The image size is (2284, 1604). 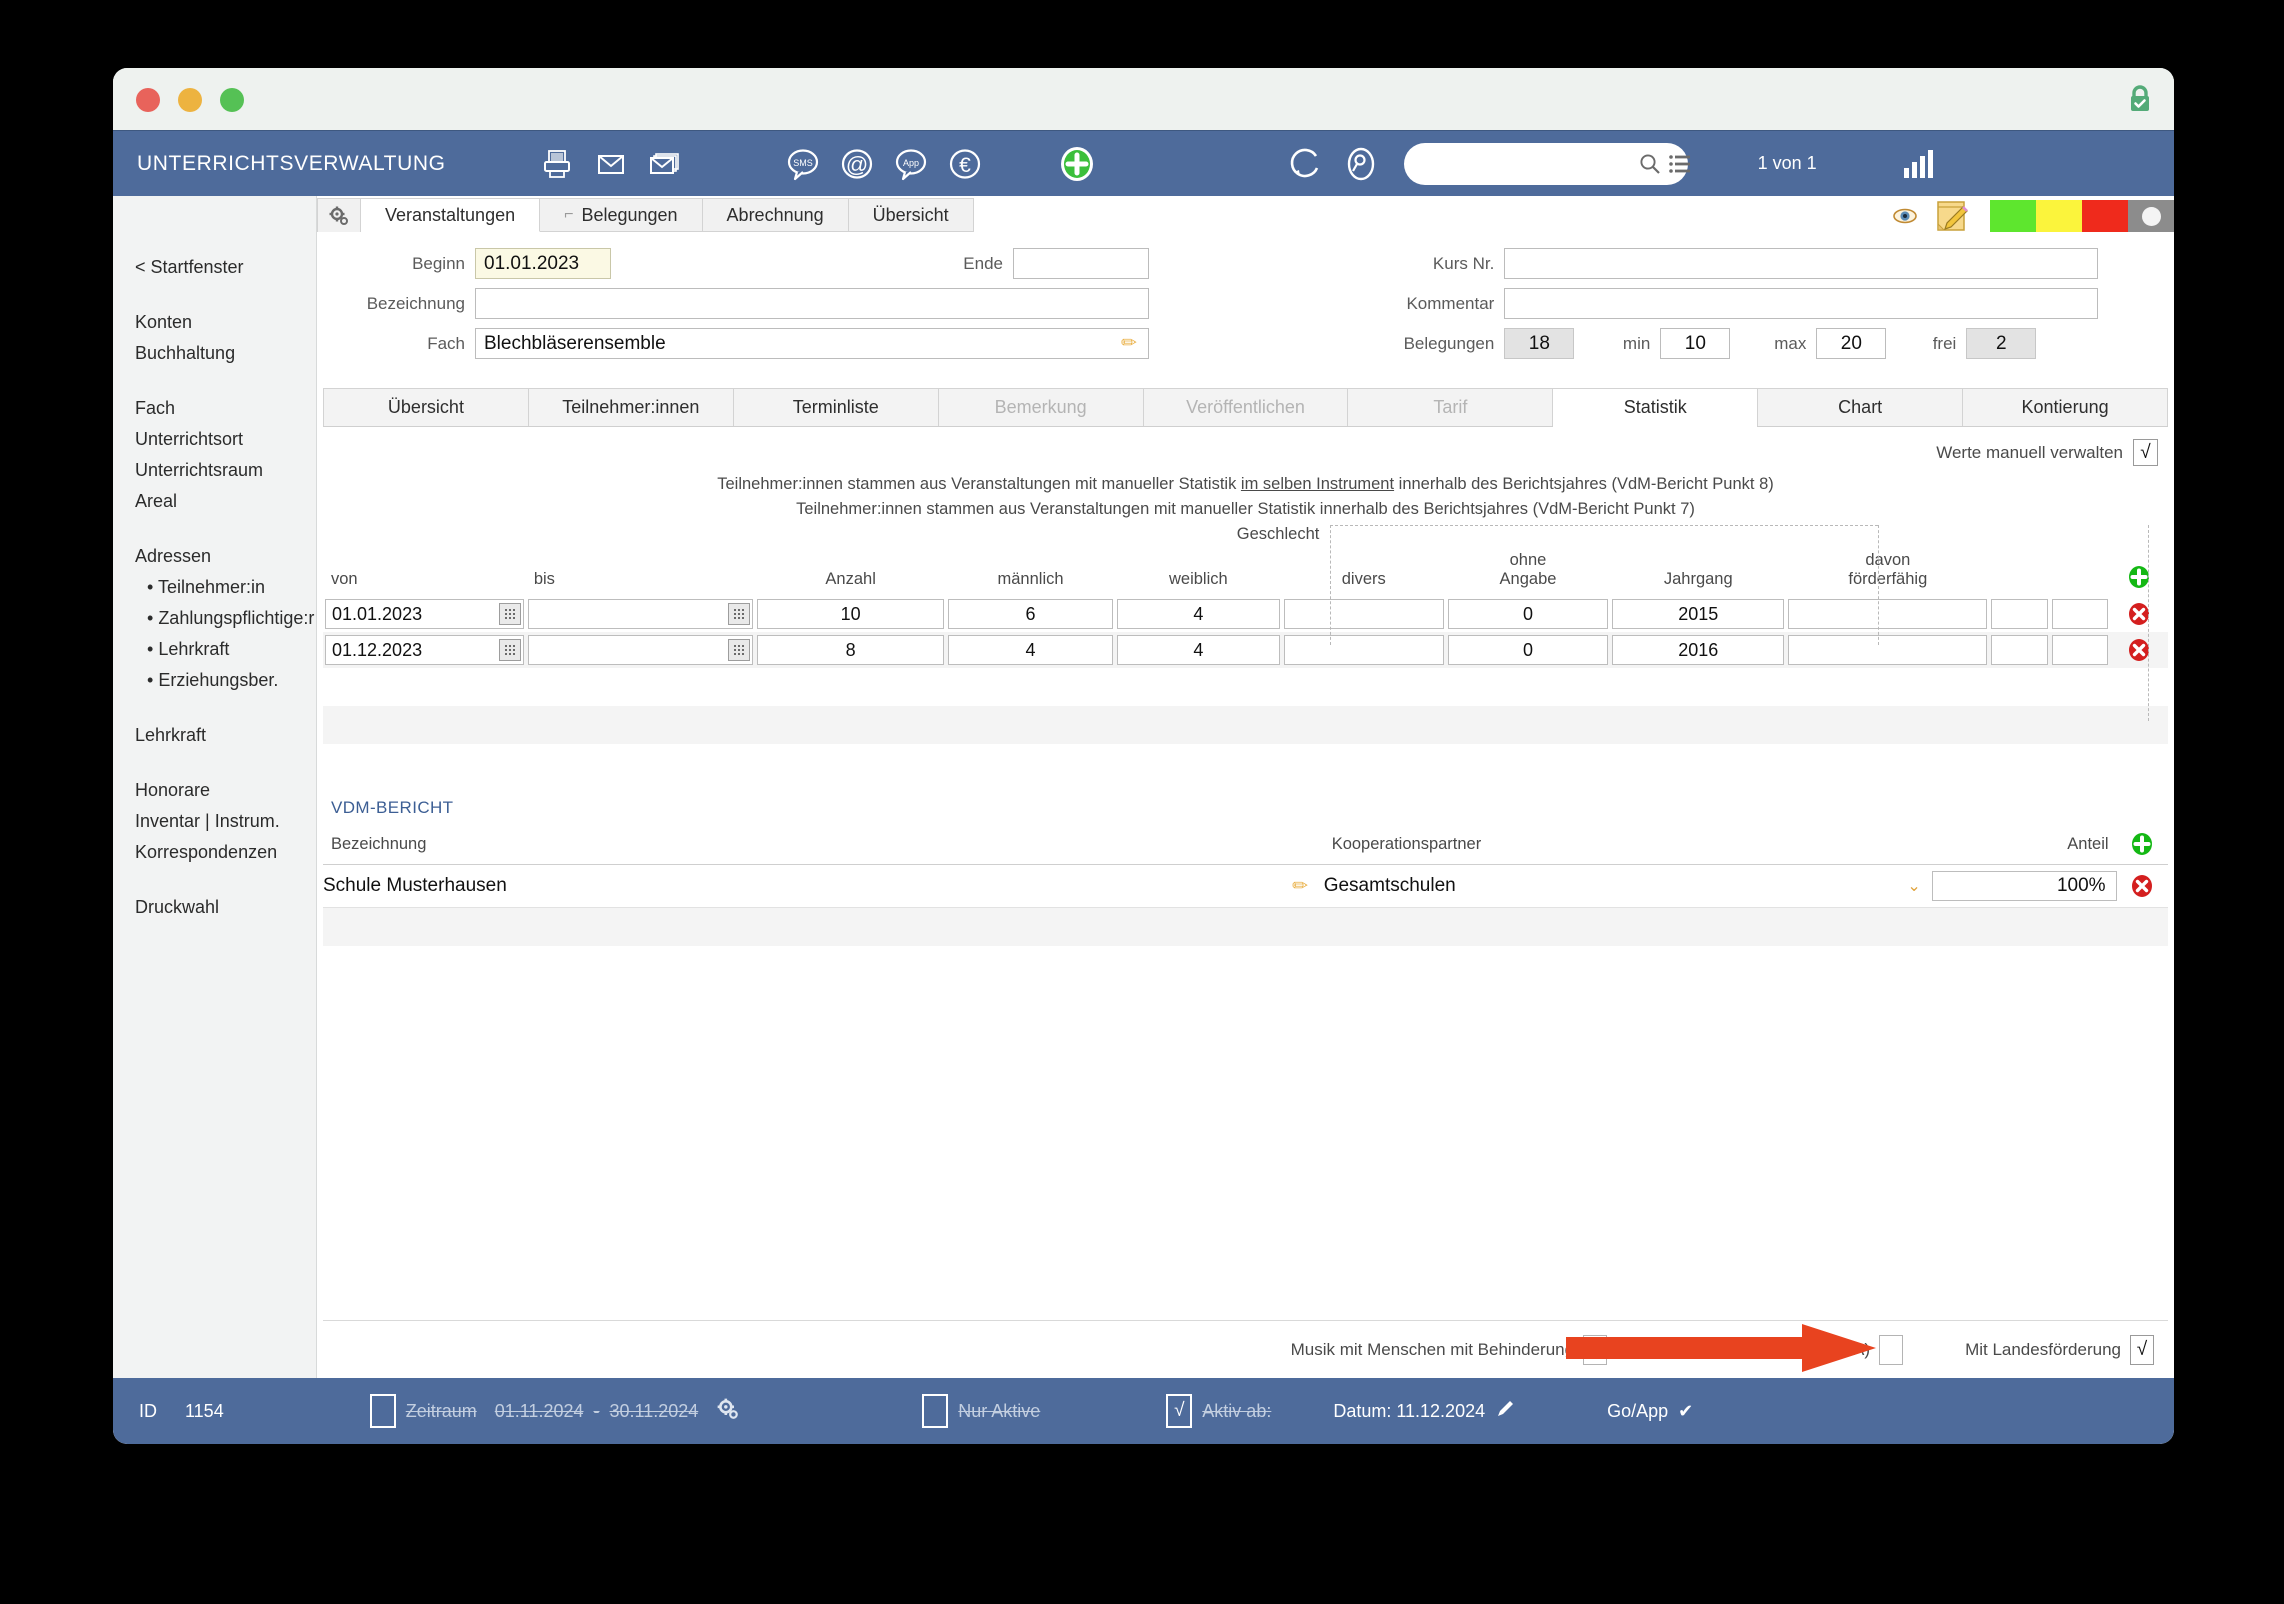 I want to click on aktiv-ab-checkbox: √, so click(x=1179, y=1411).